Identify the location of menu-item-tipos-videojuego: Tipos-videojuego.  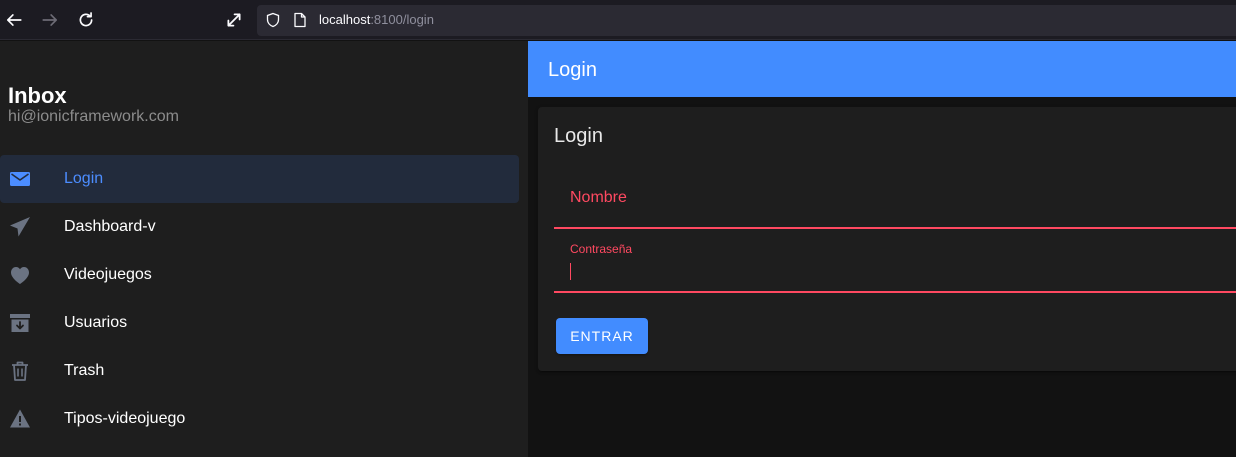
(259, 419).